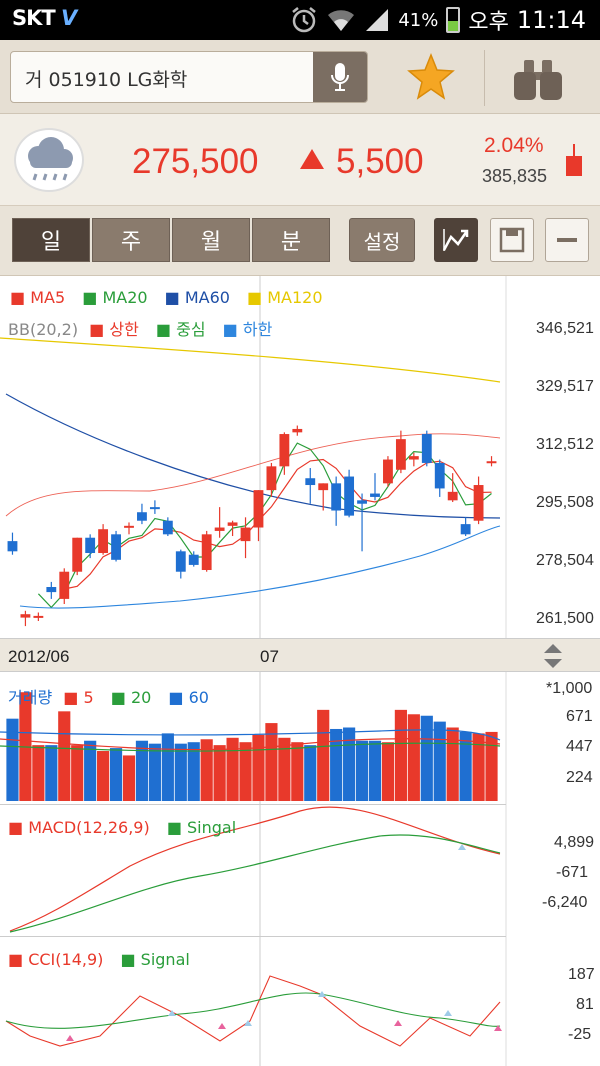  What do you see at coordinates (140, 329) in the screenshot?
I see `bb-legend: BB(20,2) ■ 상한 ■ 중심 ■ 하한` at bounding box center [140, 329].